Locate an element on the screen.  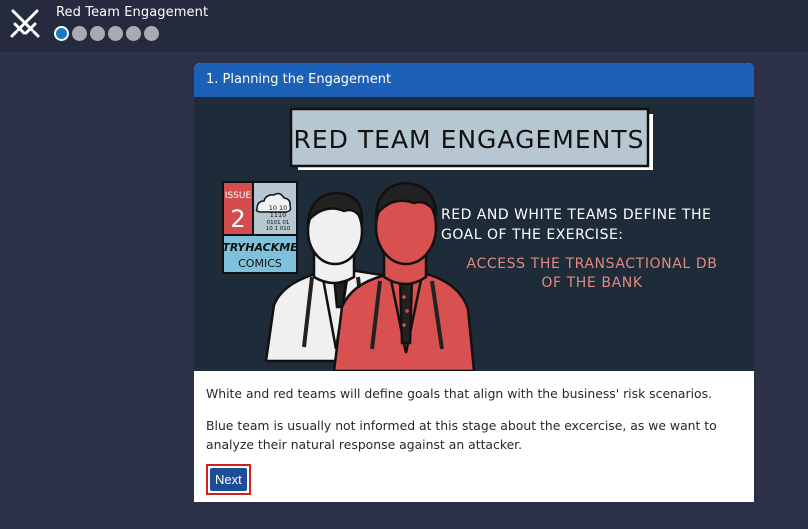
next-button: Next is located at coordinates (228, 479).